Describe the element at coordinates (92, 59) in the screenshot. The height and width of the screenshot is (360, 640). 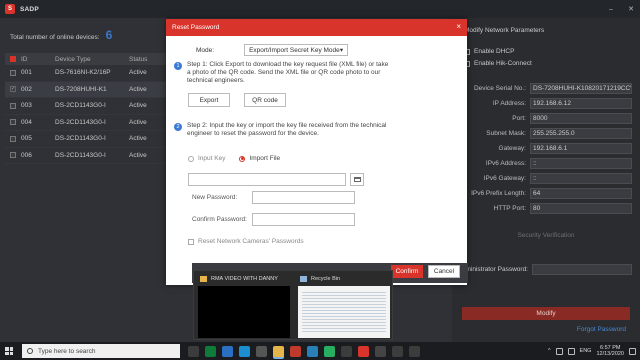
I see `col-device-type: Device Type` at that location.